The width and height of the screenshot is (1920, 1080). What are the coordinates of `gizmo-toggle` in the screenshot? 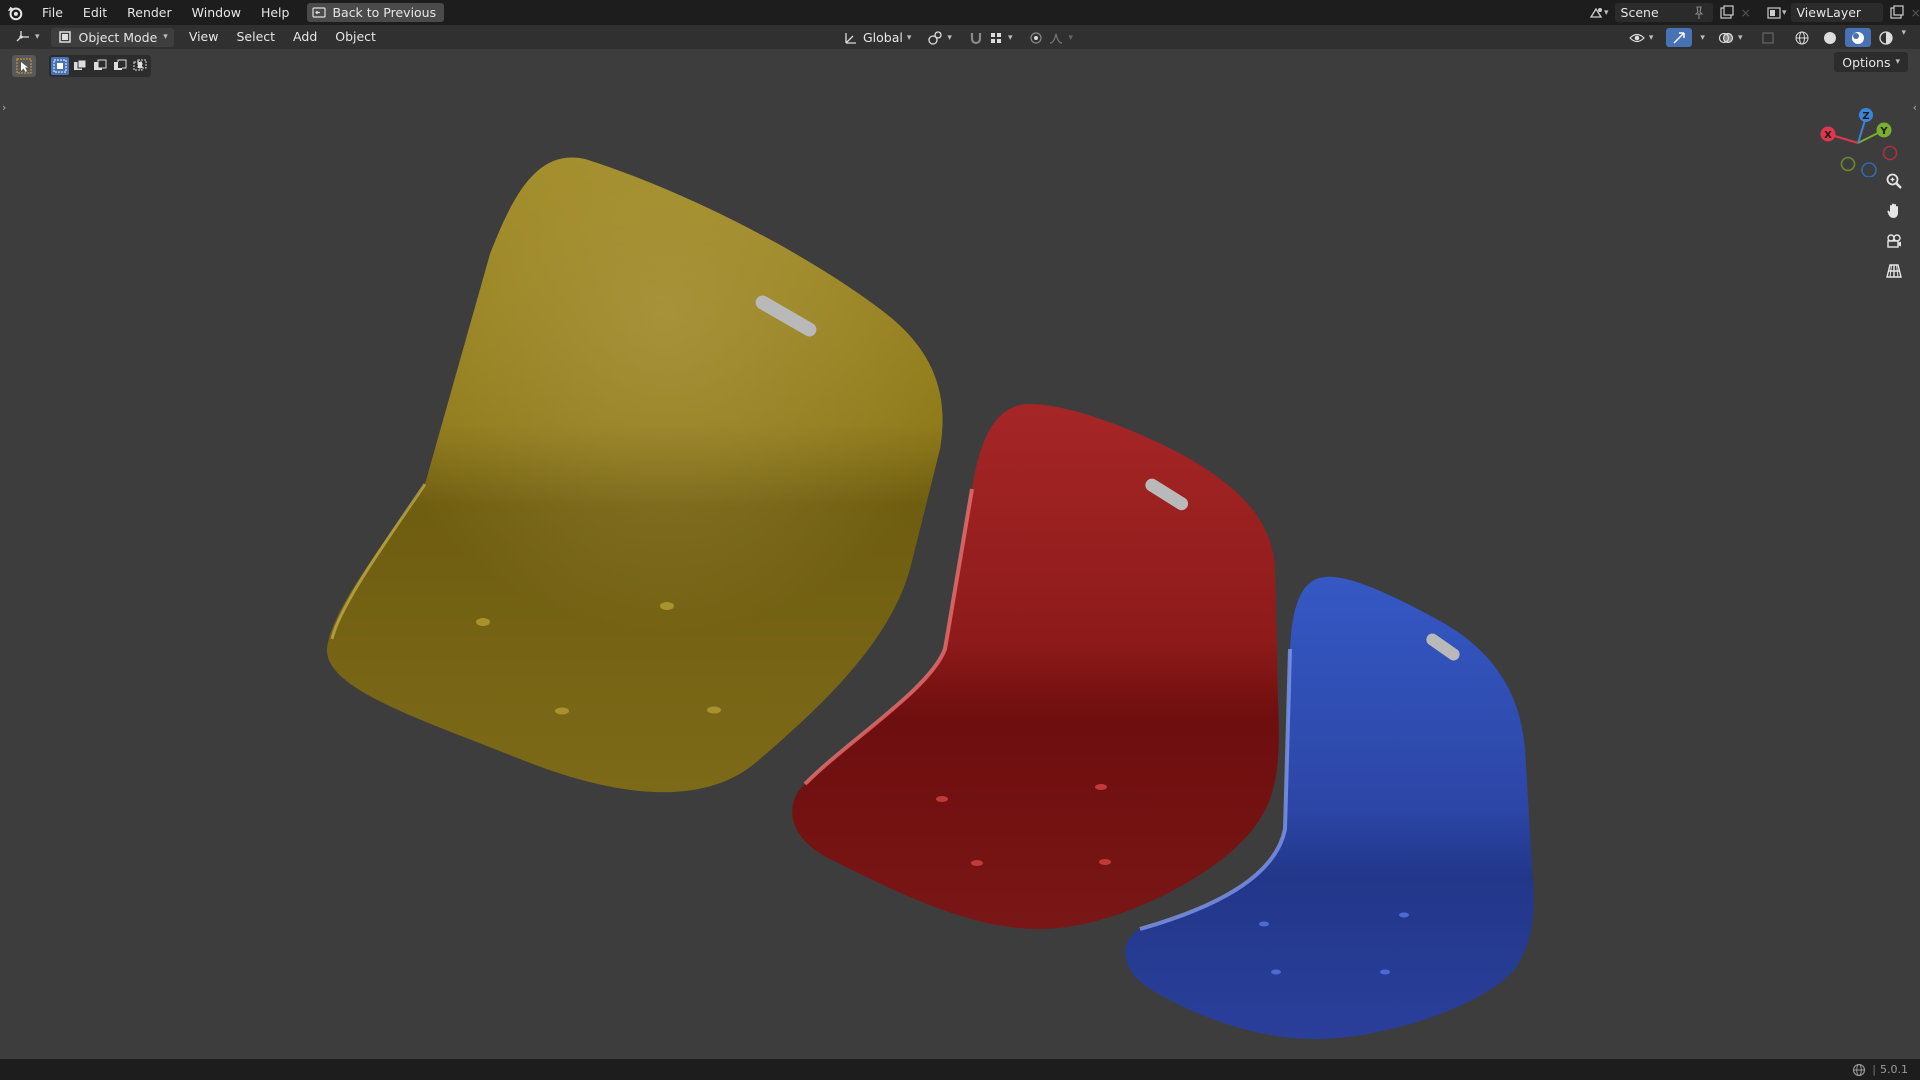 It's located at (1679, 37).